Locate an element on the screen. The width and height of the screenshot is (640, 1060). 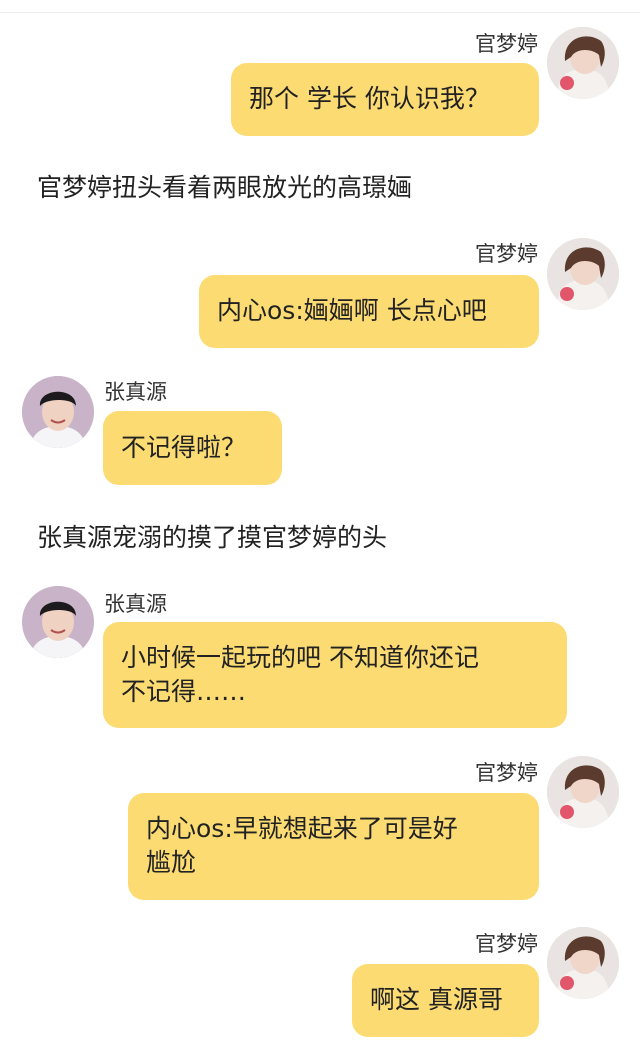
narration-text: 张真源宠溺的摸了摸官梦婷的头 is located at coordinates (212, 537).